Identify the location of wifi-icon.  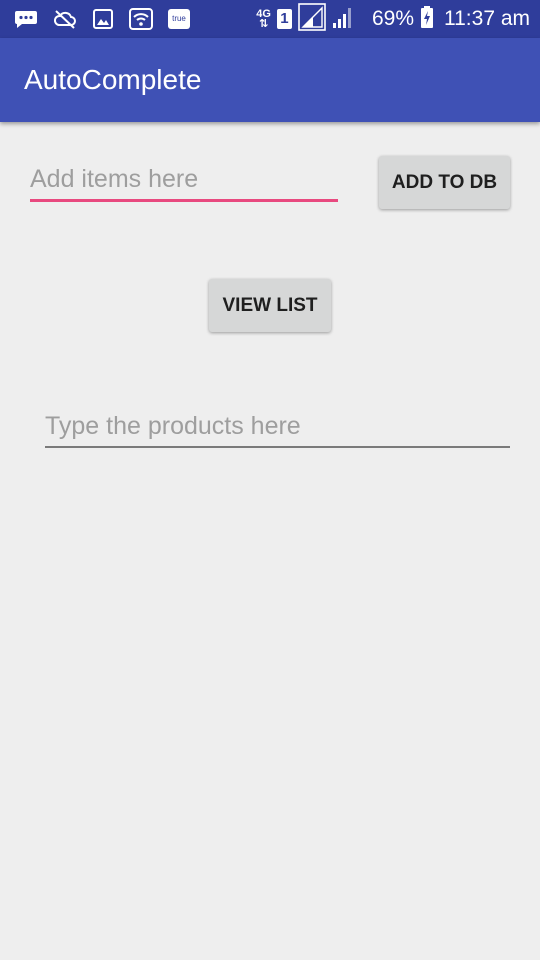
(141, 19).